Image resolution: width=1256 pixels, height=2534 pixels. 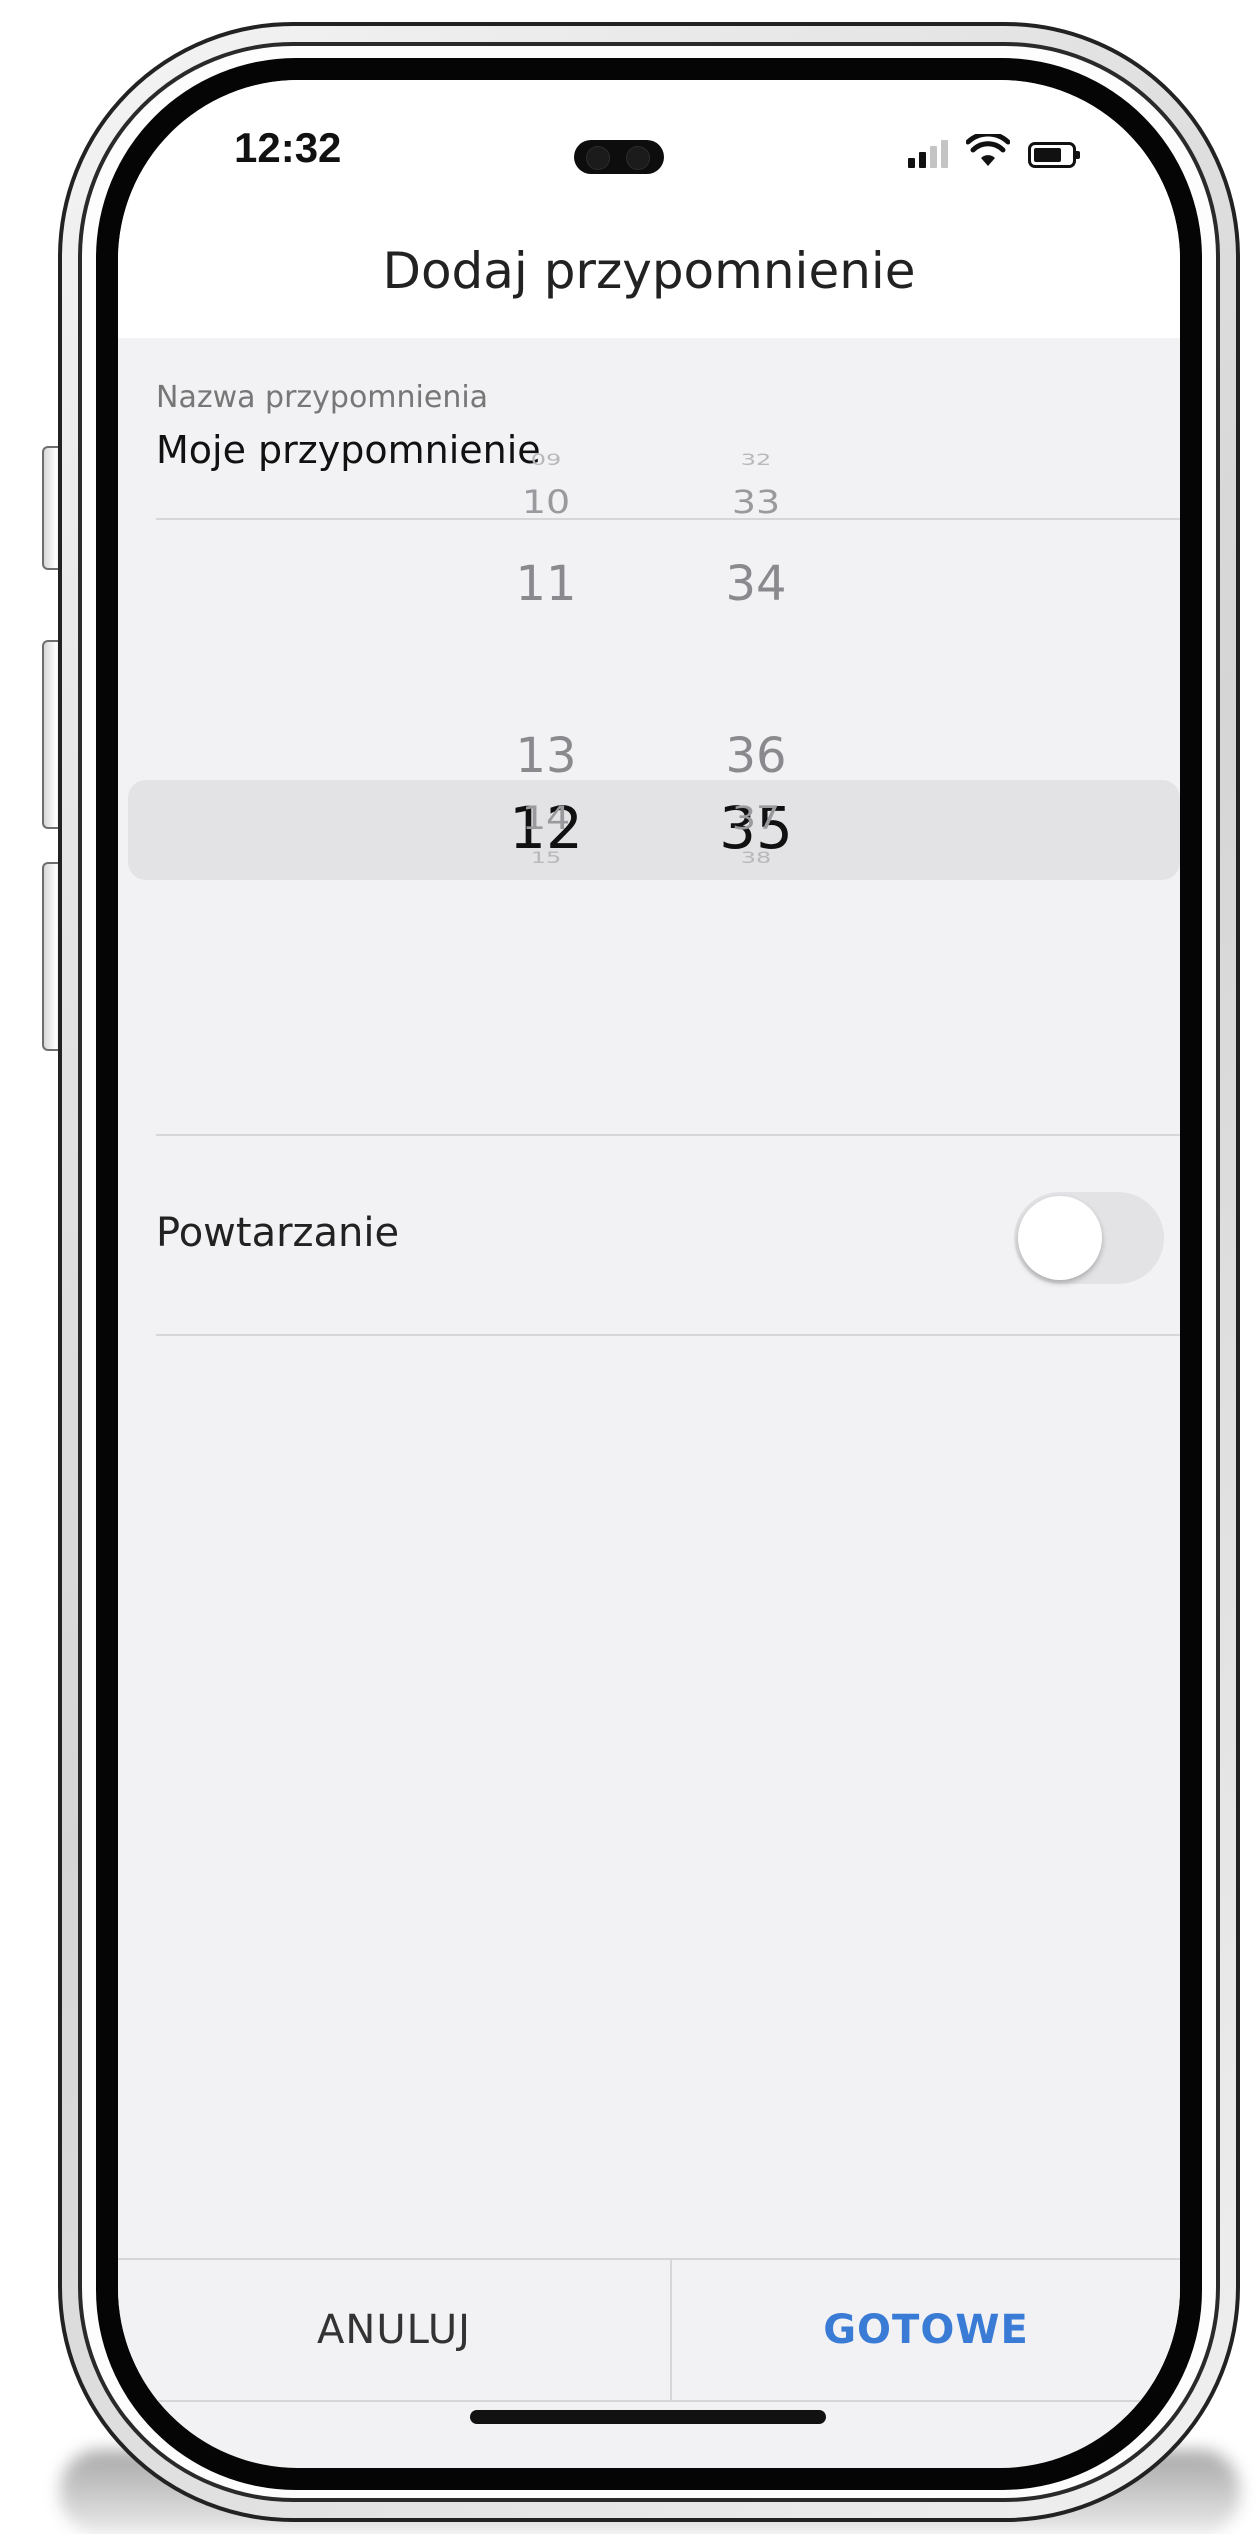 I want to click on status-icons, so click(x=994, y=148).